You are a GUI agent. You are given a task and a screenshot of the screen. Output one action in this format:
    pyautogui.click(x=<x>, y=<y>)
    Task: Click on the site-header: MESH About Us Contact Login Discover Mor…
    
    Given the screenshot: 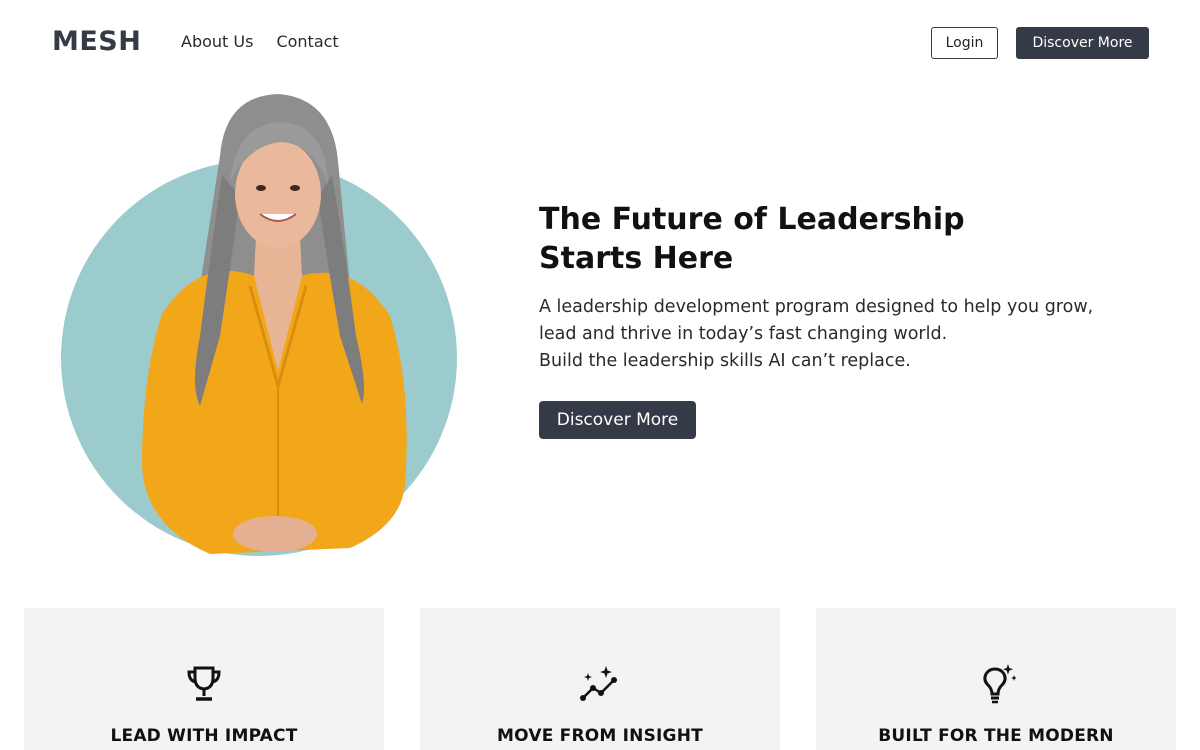 What is the action you would take?
    pyautogui.click(x=600, y=43)
    